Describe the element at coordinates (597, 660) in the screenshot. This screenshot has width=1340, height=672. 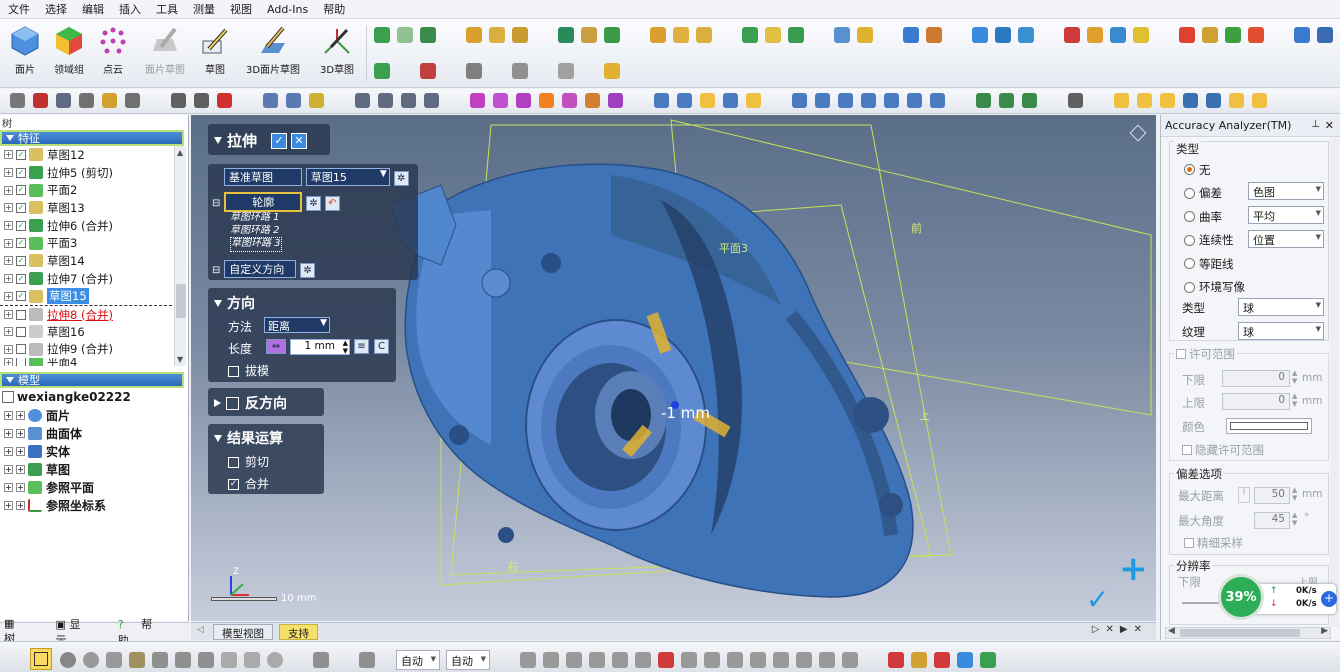
I see `filter-loop-icon` at that location.